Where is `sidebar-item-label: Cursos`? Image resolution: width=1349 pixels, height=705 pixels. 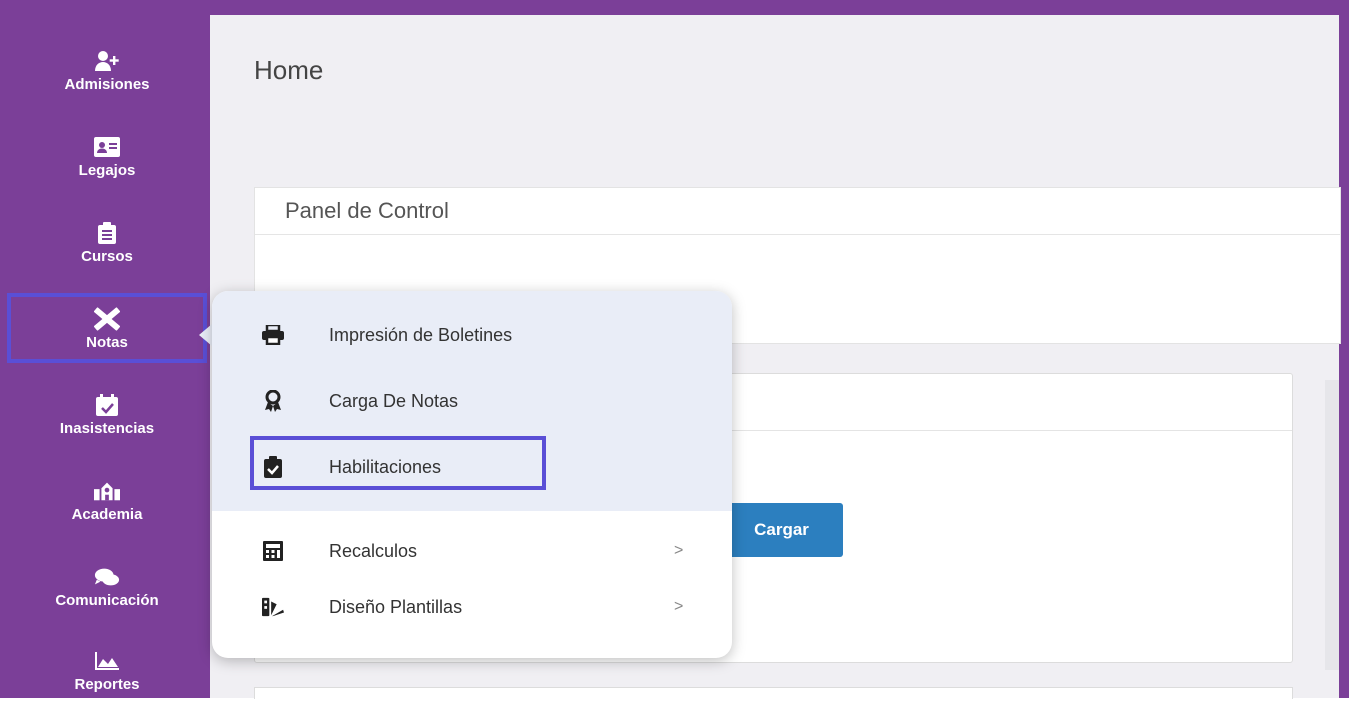
sidebar-item-label: Cursos is located at coordinates (107, 256).